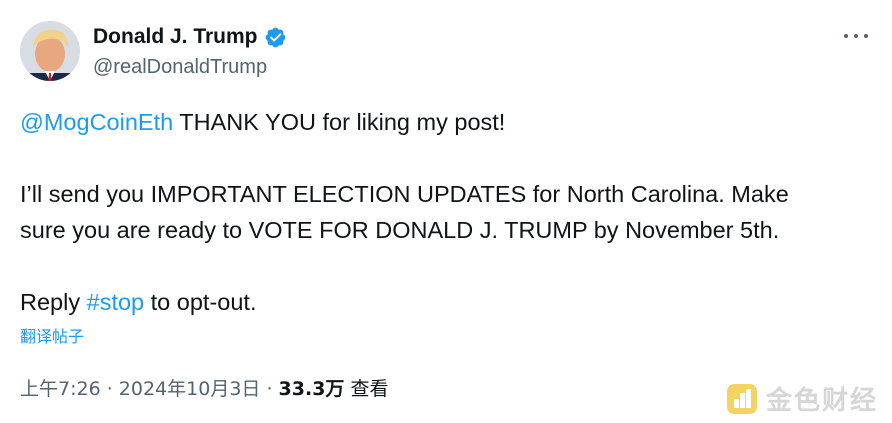 Image resolution: width=892 pixels, height=423 pixels. I want to click on post-date: 2024年10月3日, so click(190, 389).